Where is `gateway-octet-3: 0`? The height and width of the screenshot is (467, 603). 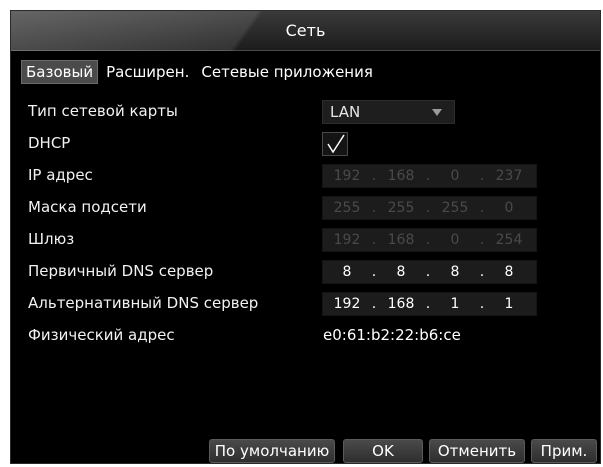
gateway-octet-3: 0 is located at coordinates (455, 240).